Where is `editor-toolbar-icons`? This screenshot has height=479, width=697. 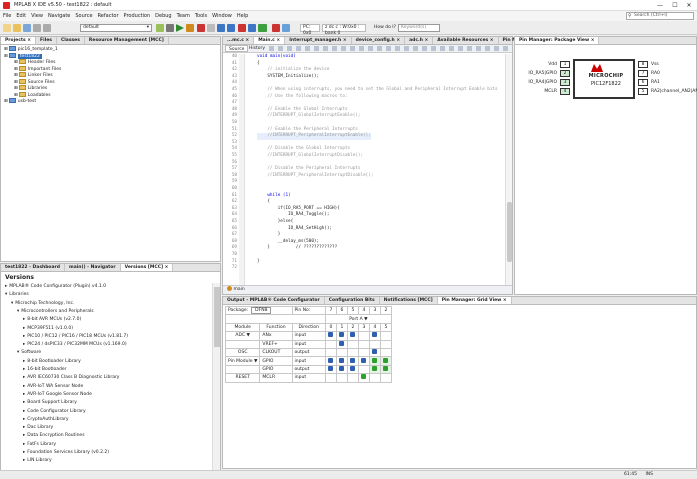 editor-toolbar-icons is located at coordinates (389, 48).